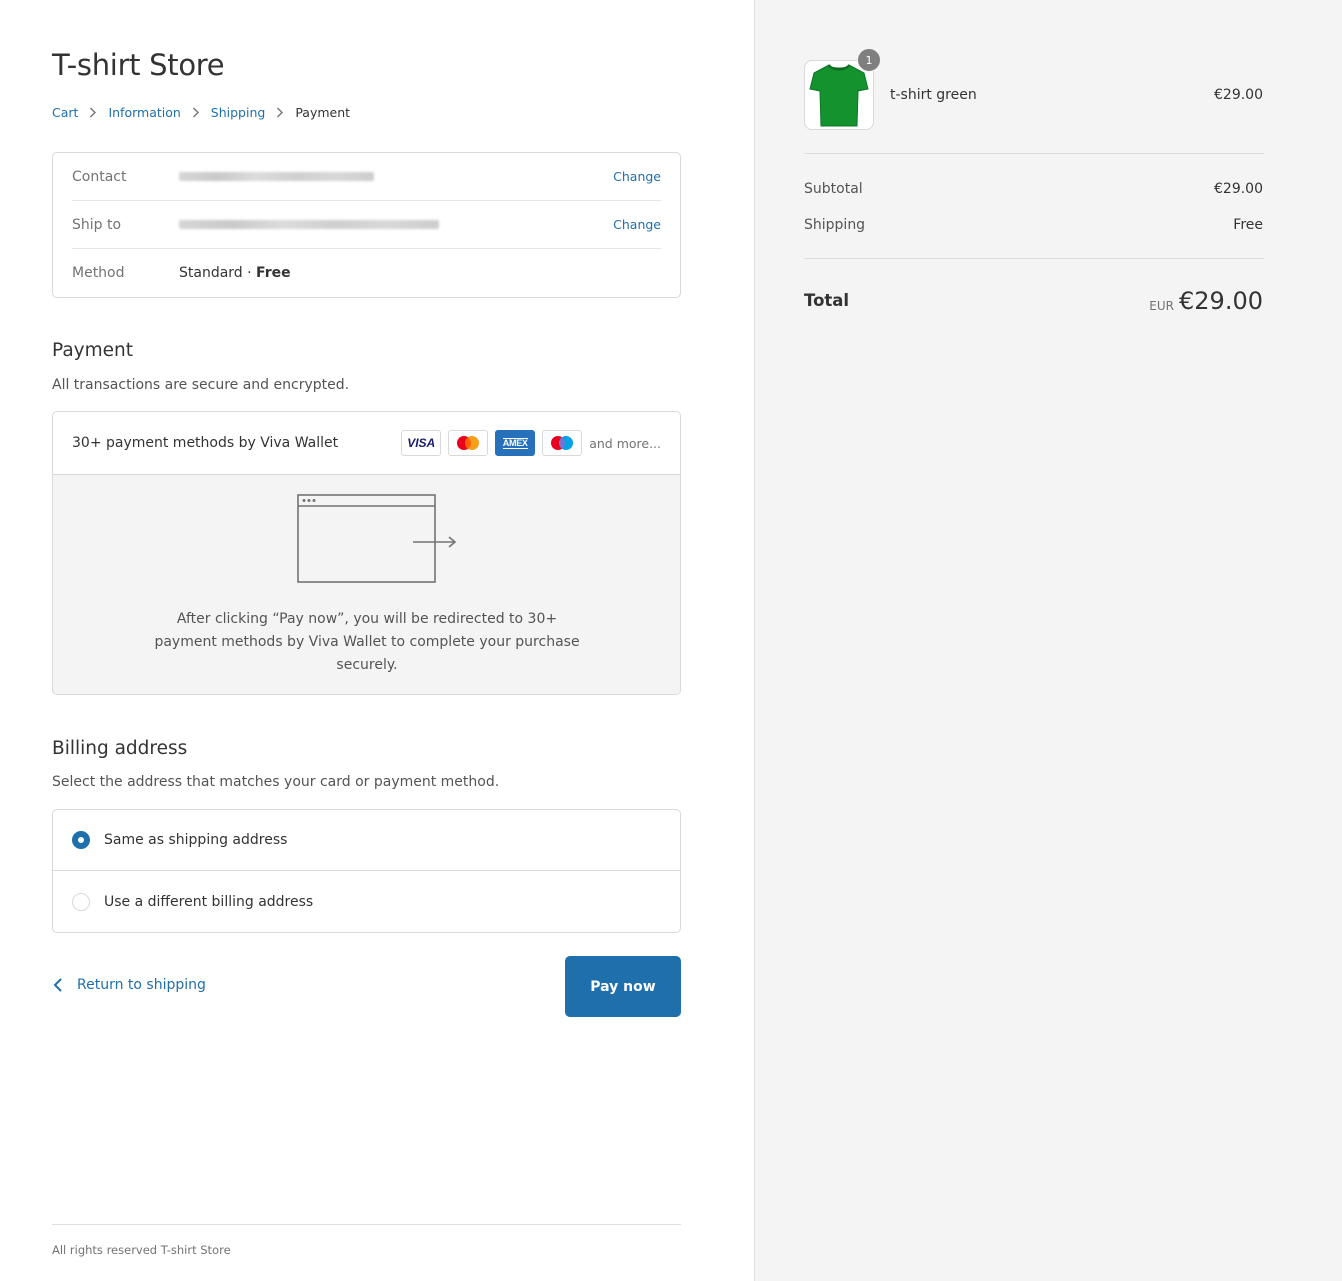 The height and width of the screenshot is (1281, 1342). Describe the element at coordinates (827, 300) in the screenshot. I see `total-label: Total` at that location.